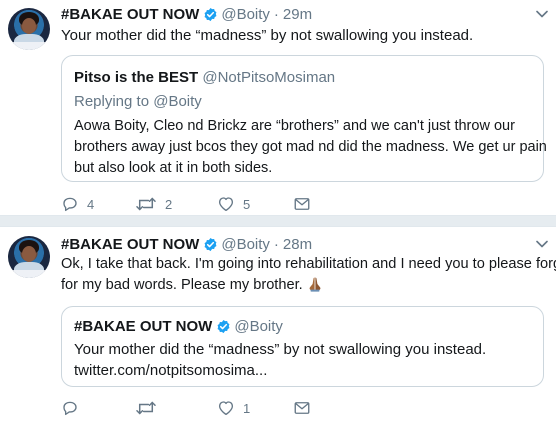 The height and width of the screenshot is (425, 556). Describe the element at coordinates (297, 14) in the screenshot. I see `timestamp: 29m` at that location.